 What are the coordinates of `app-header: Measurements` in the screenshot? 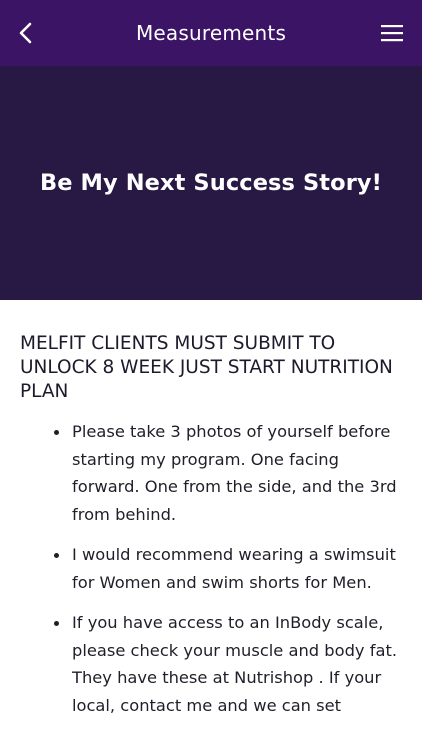 It's located at (211, 33).